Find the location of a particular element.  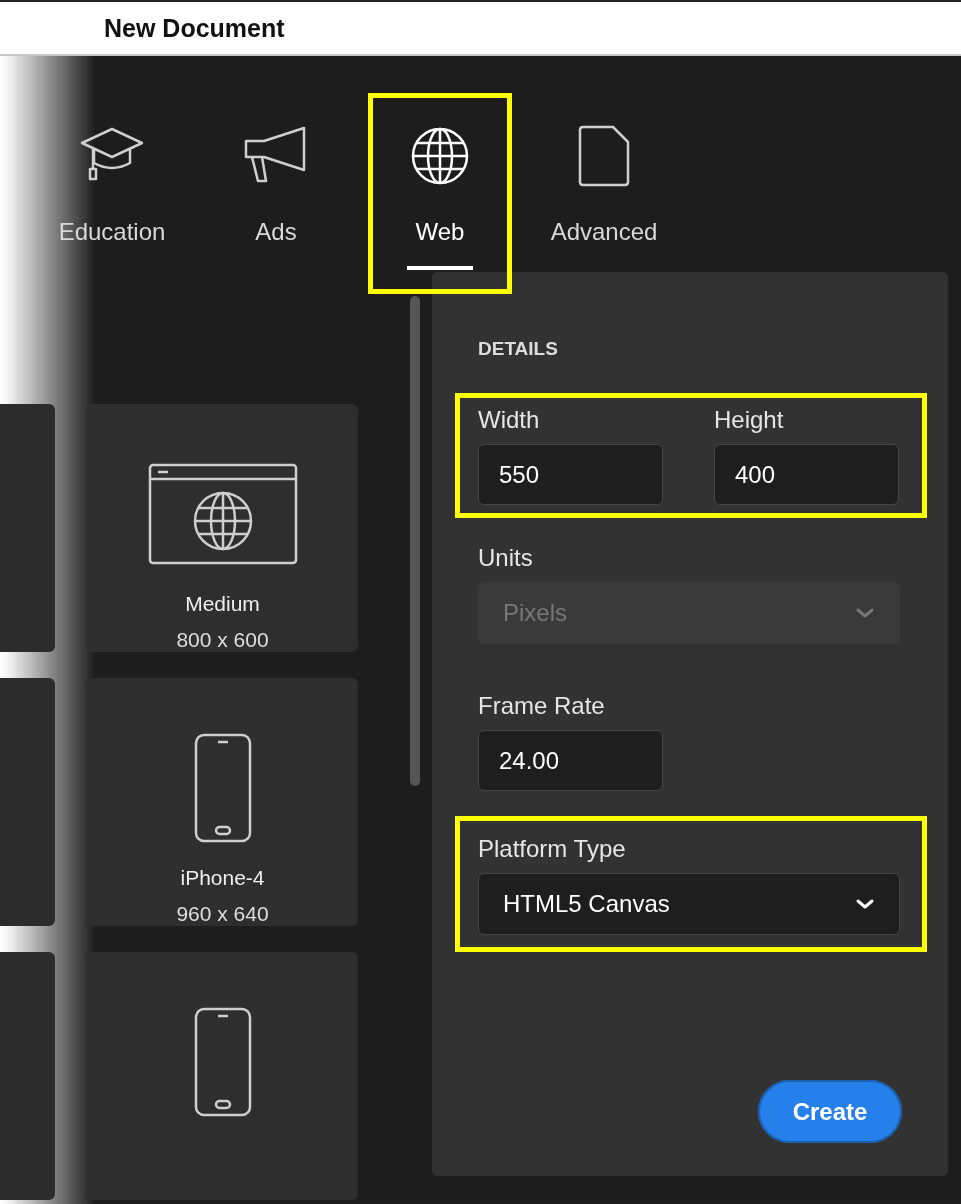

preset-name: Medium is located at coordinates (222, 604).